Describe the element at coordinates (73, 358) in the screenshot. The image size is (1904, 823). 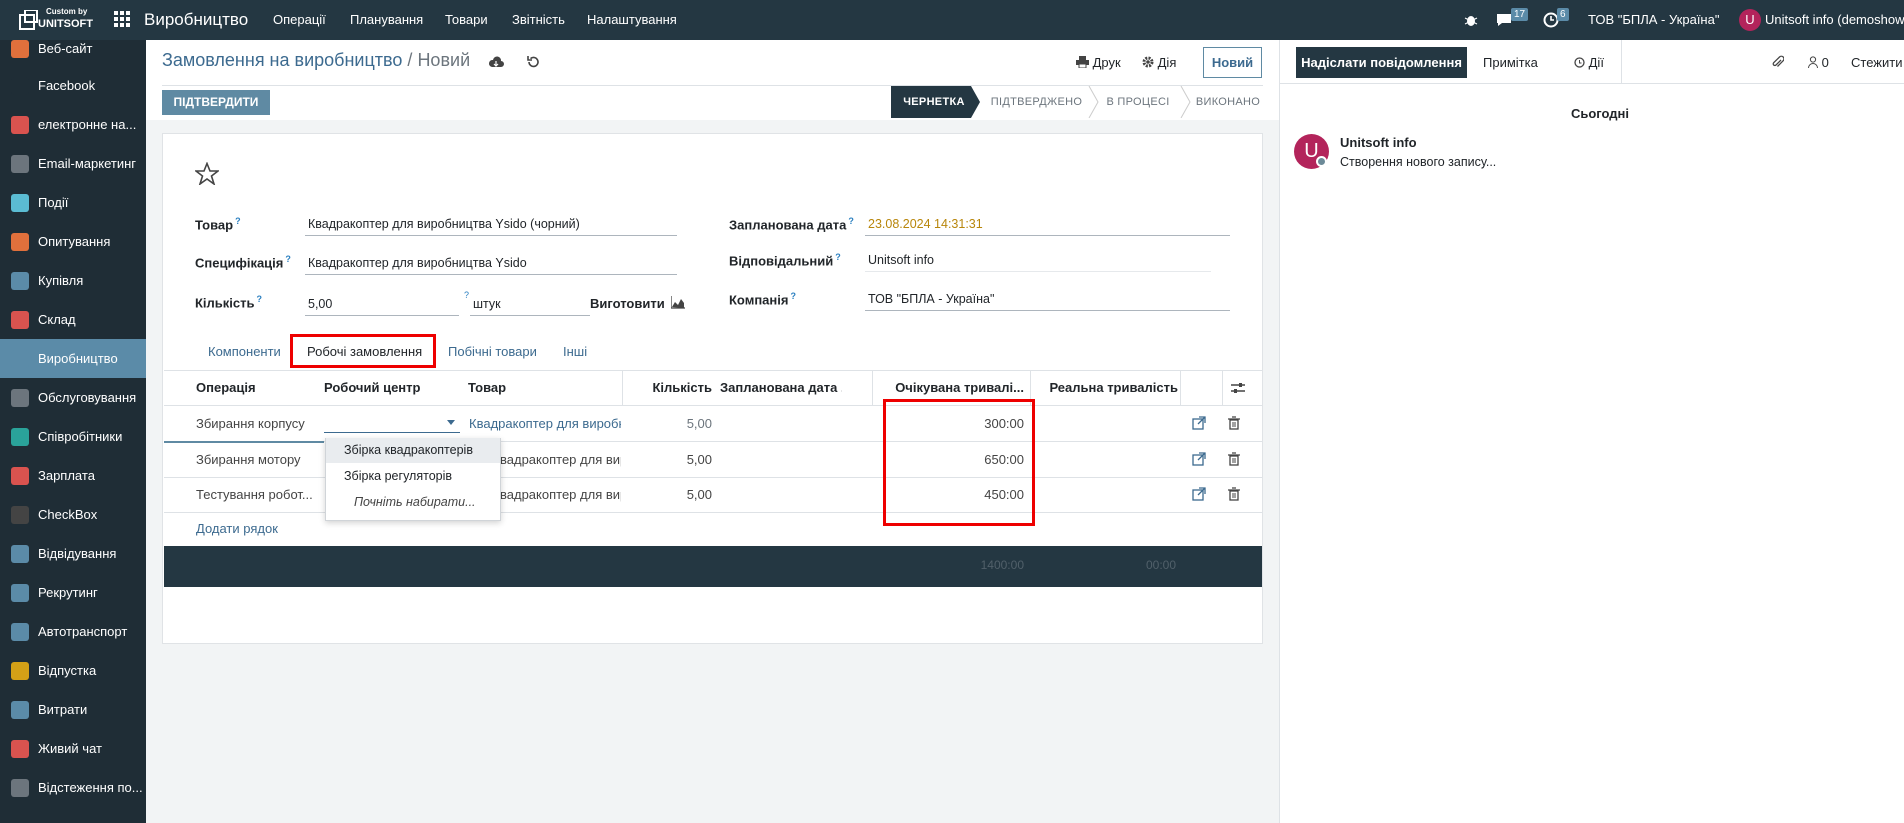
I see `sidebar-item: Виробництво` at that location.